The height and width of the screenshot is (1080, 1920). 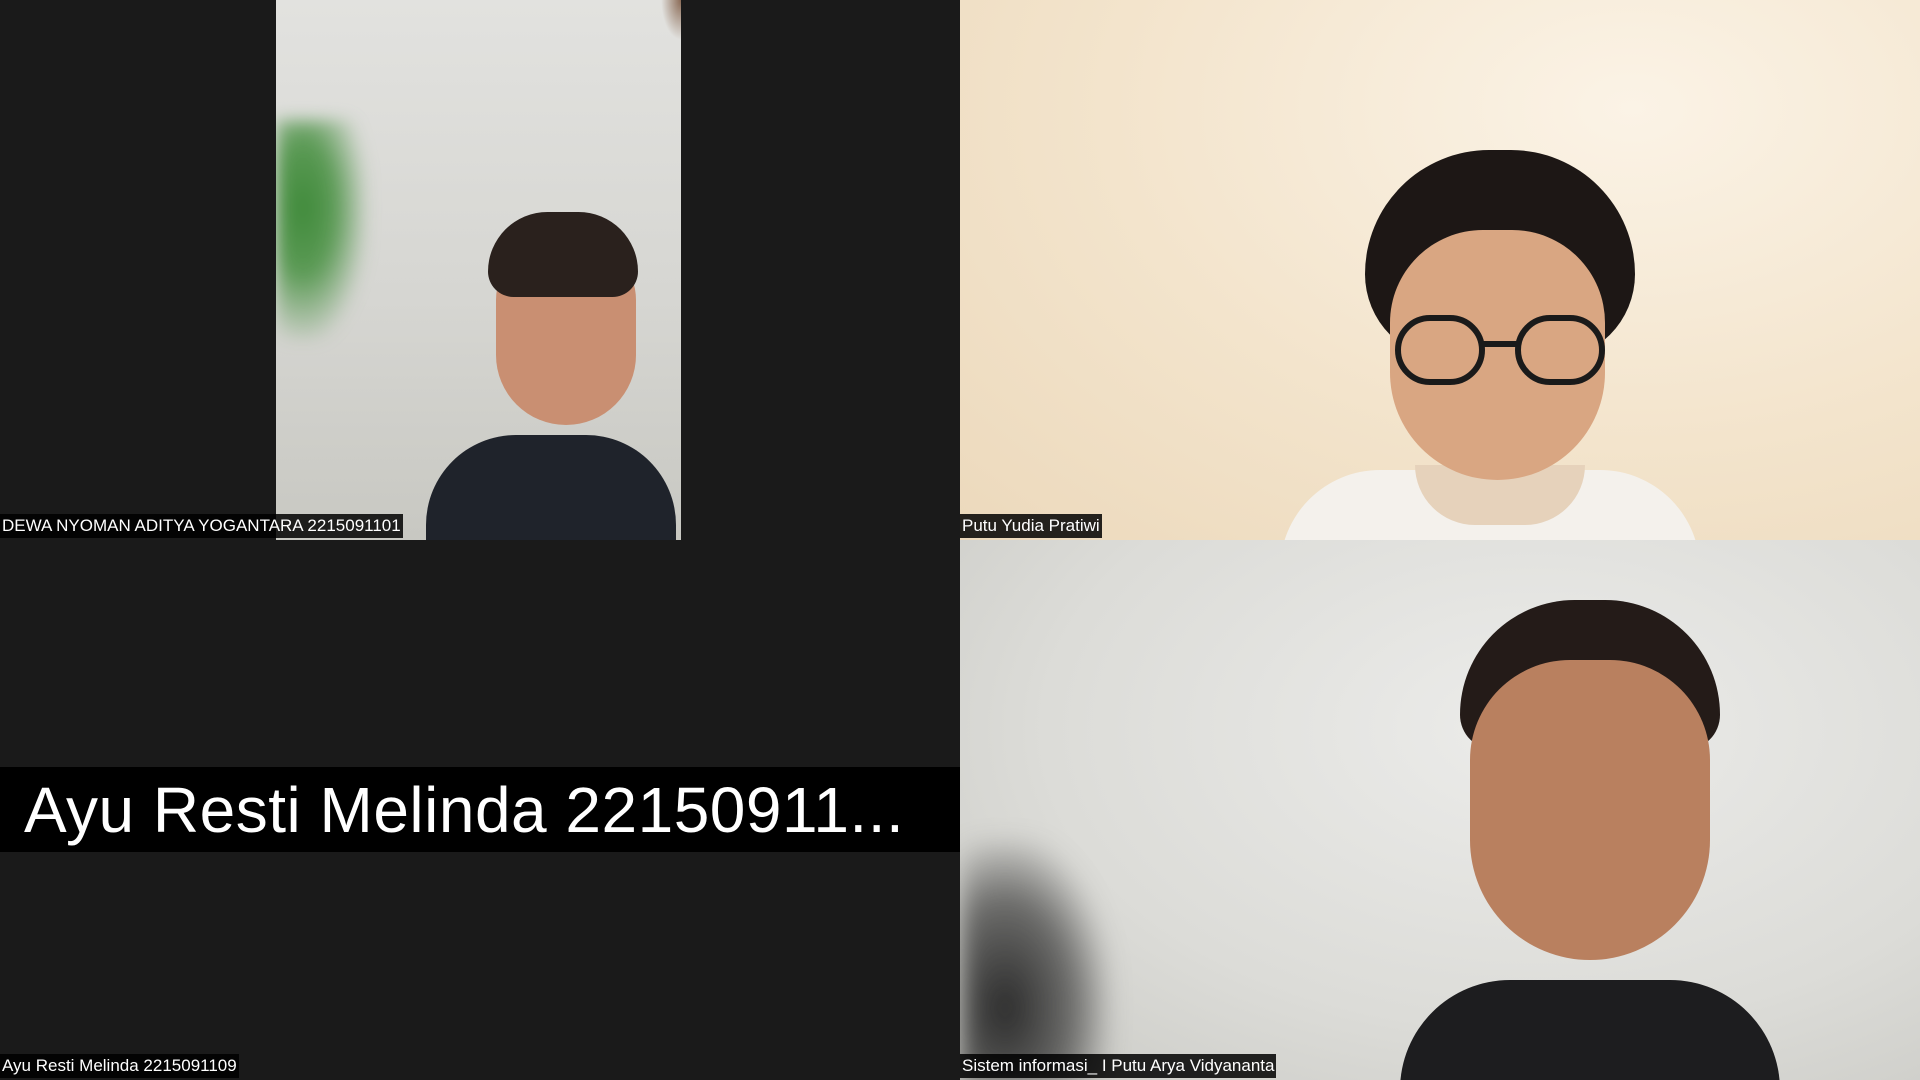 I want to click on participant-name-label: DEWA NYOMAN ADITYA YOGANTARA 2215091101, so click(x=201, y=526).